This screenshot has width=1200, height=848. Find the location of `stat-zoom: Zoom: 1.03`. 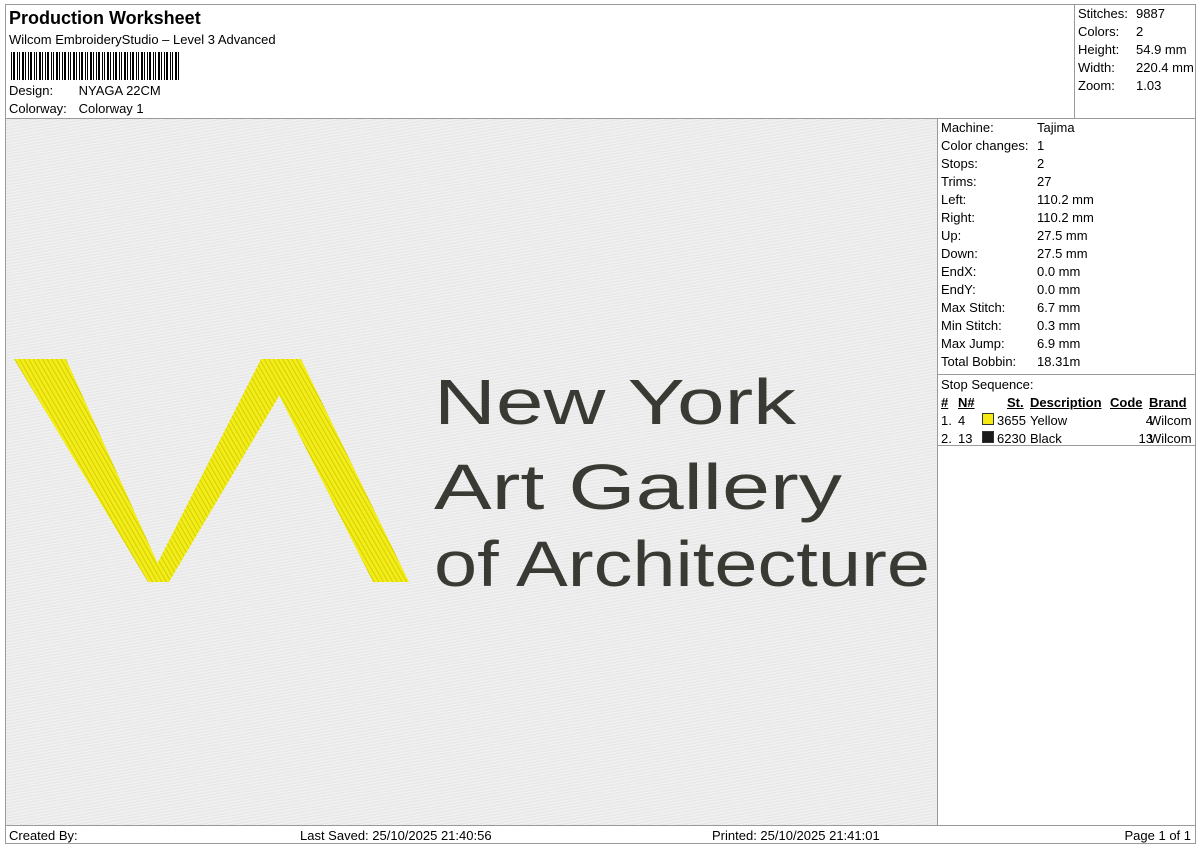

stat-zoom: Zoom: 1.03 is located at coordinates (1120, 85).